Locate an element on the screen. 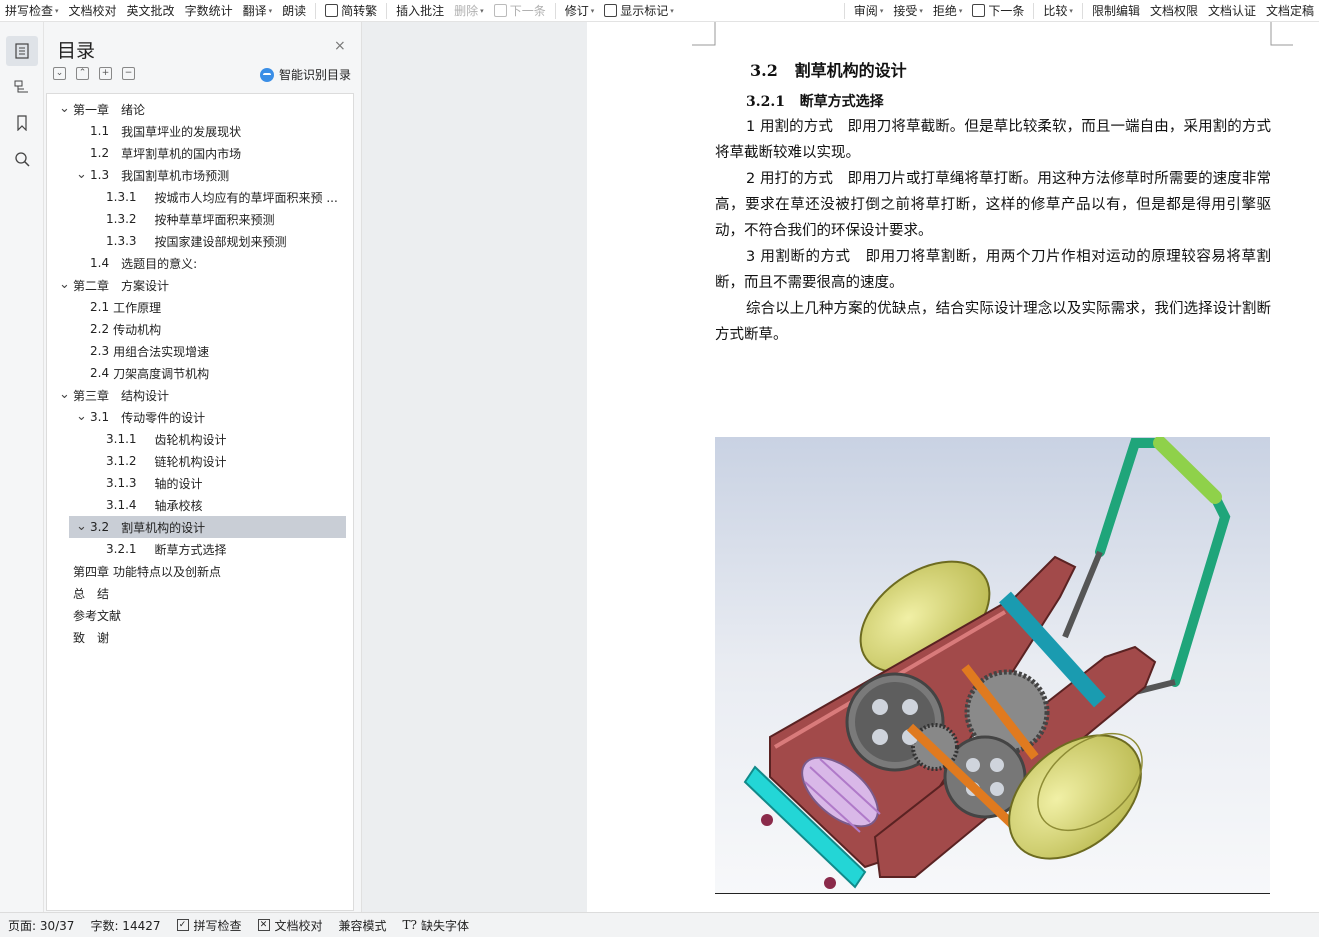 Image resolution: width=1319 pixels, height=937 pixels. ribbon-button: 审阅 ▾ is located at coordinates (869, 10).